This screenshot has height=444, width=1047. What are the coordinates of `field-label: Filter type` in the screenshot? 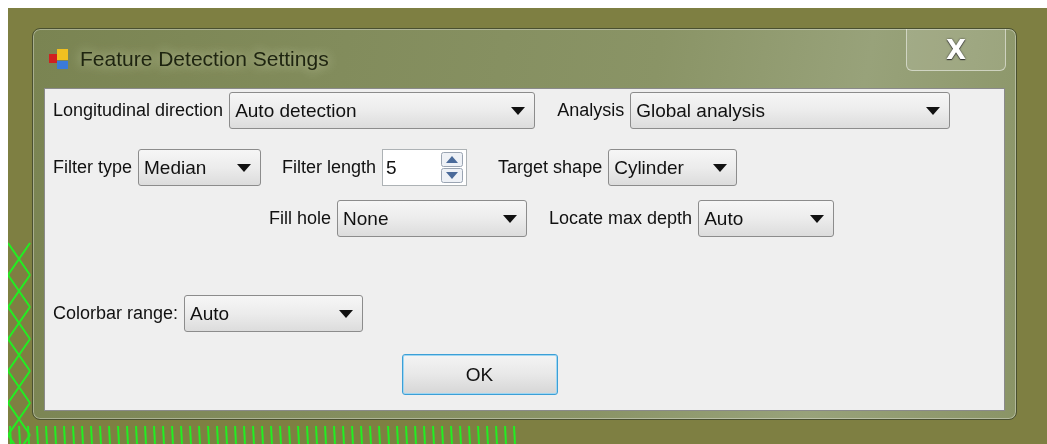 It's located at (93, 167).